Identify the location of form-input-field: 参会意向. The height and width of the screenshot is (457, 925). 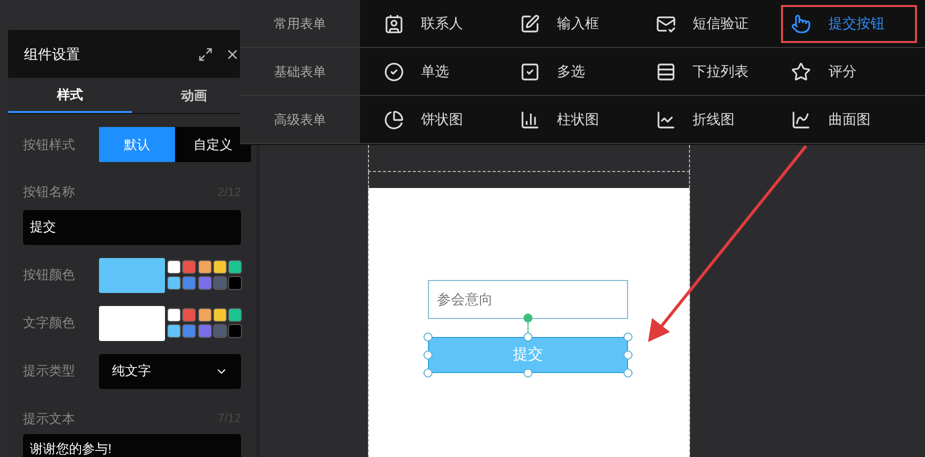
(528, 299).